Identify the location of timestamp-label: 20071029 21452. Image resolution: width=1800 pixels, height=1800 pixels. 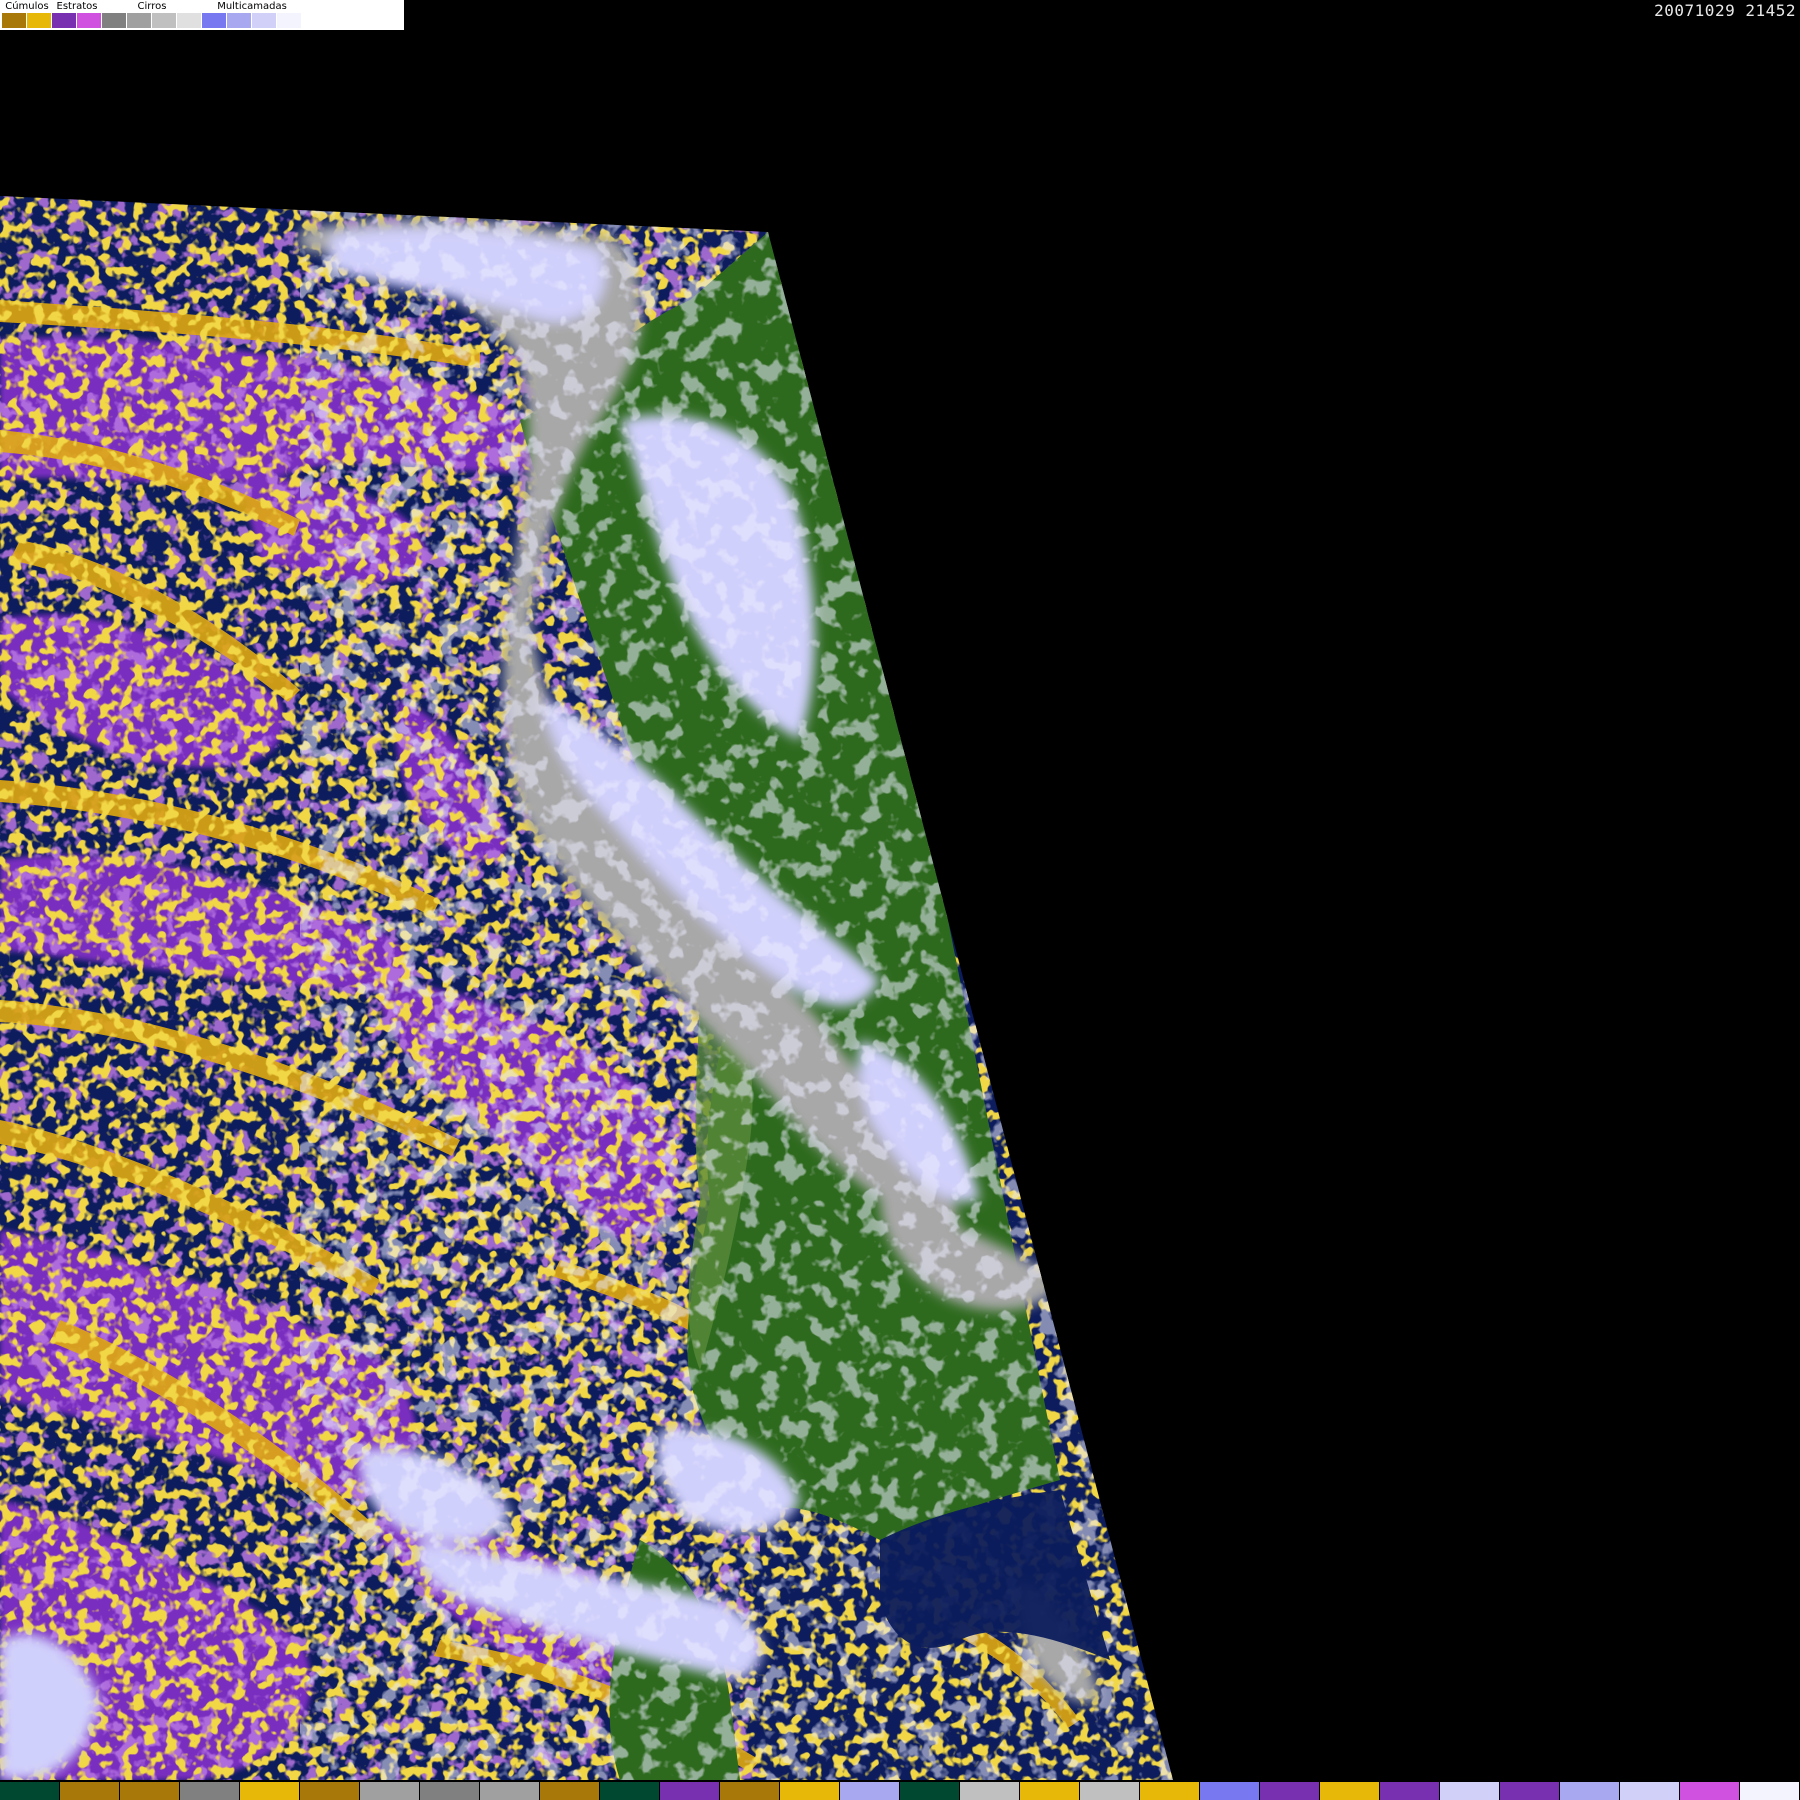
(1725, 10).